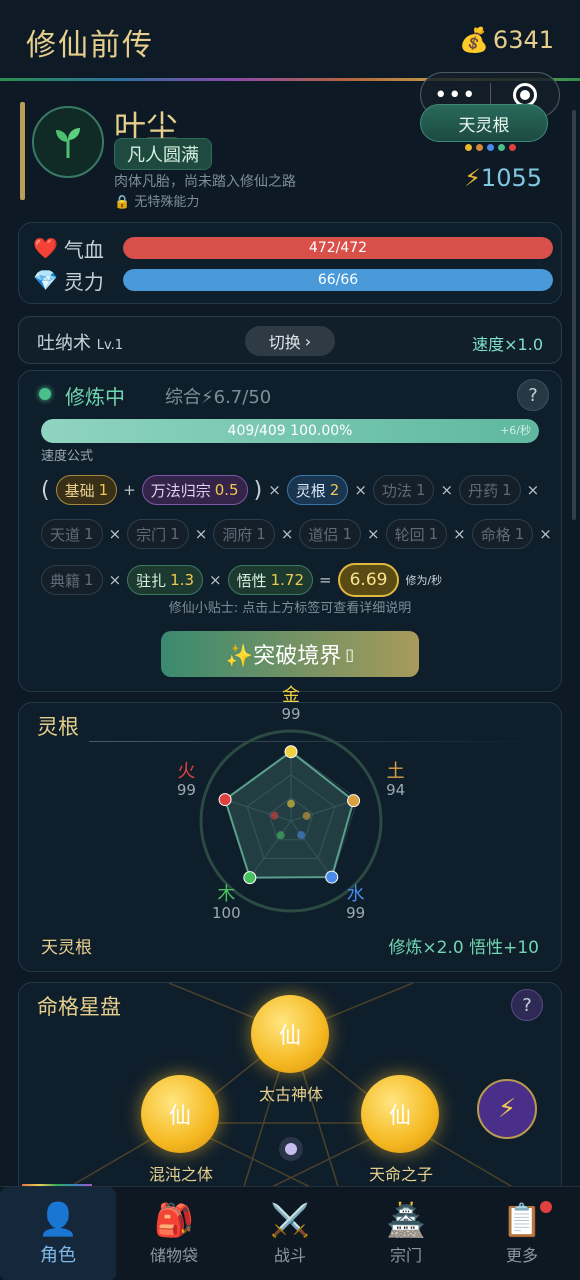  I want to click on element-name: 木, so click(226, 894).